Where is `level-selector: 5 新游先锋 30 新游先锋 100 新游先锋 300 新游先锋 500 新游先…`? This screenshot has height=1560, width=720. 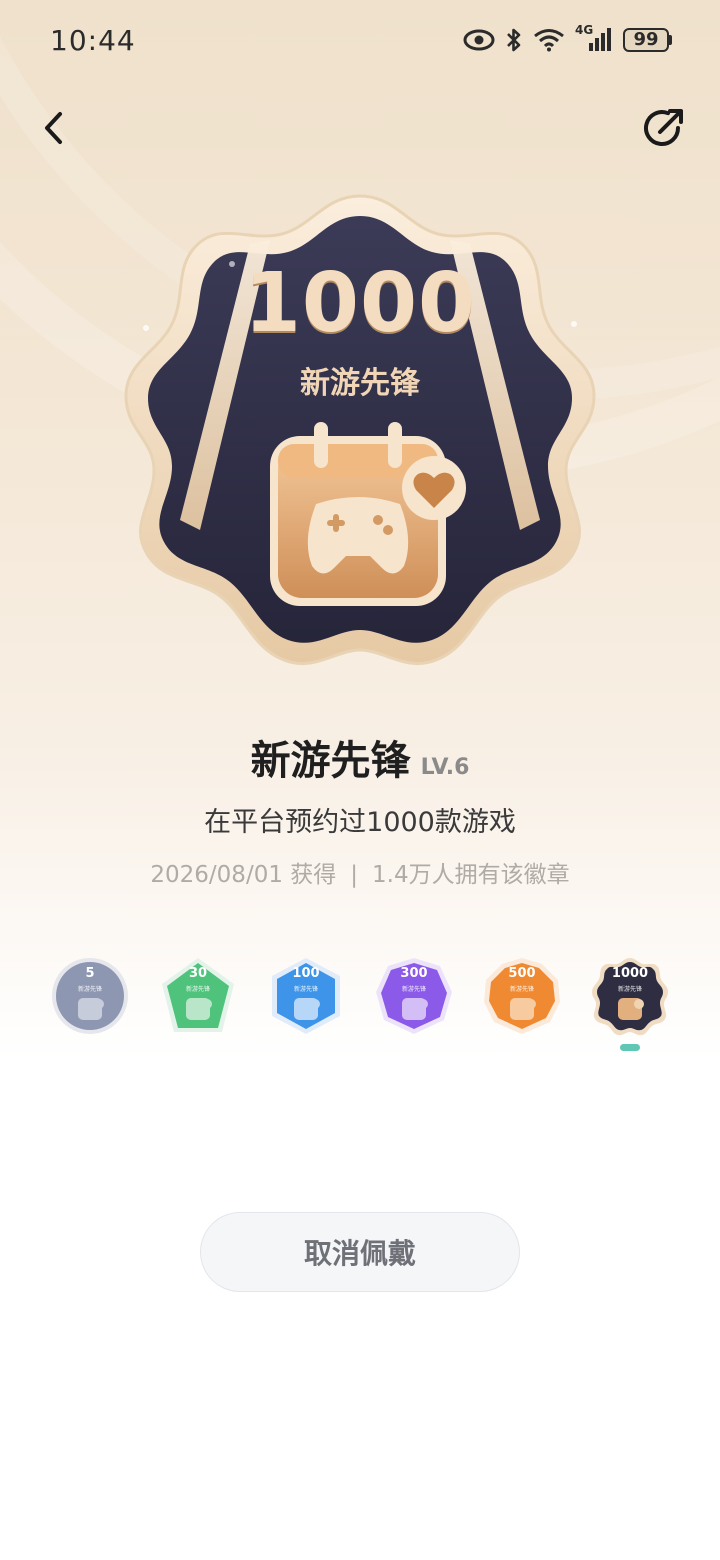 level-selector: 5 新游先锋 30 新游先锋 100 新游先锋 300 新游先锋 500 新游先… is located at coordinates (365, 1006).